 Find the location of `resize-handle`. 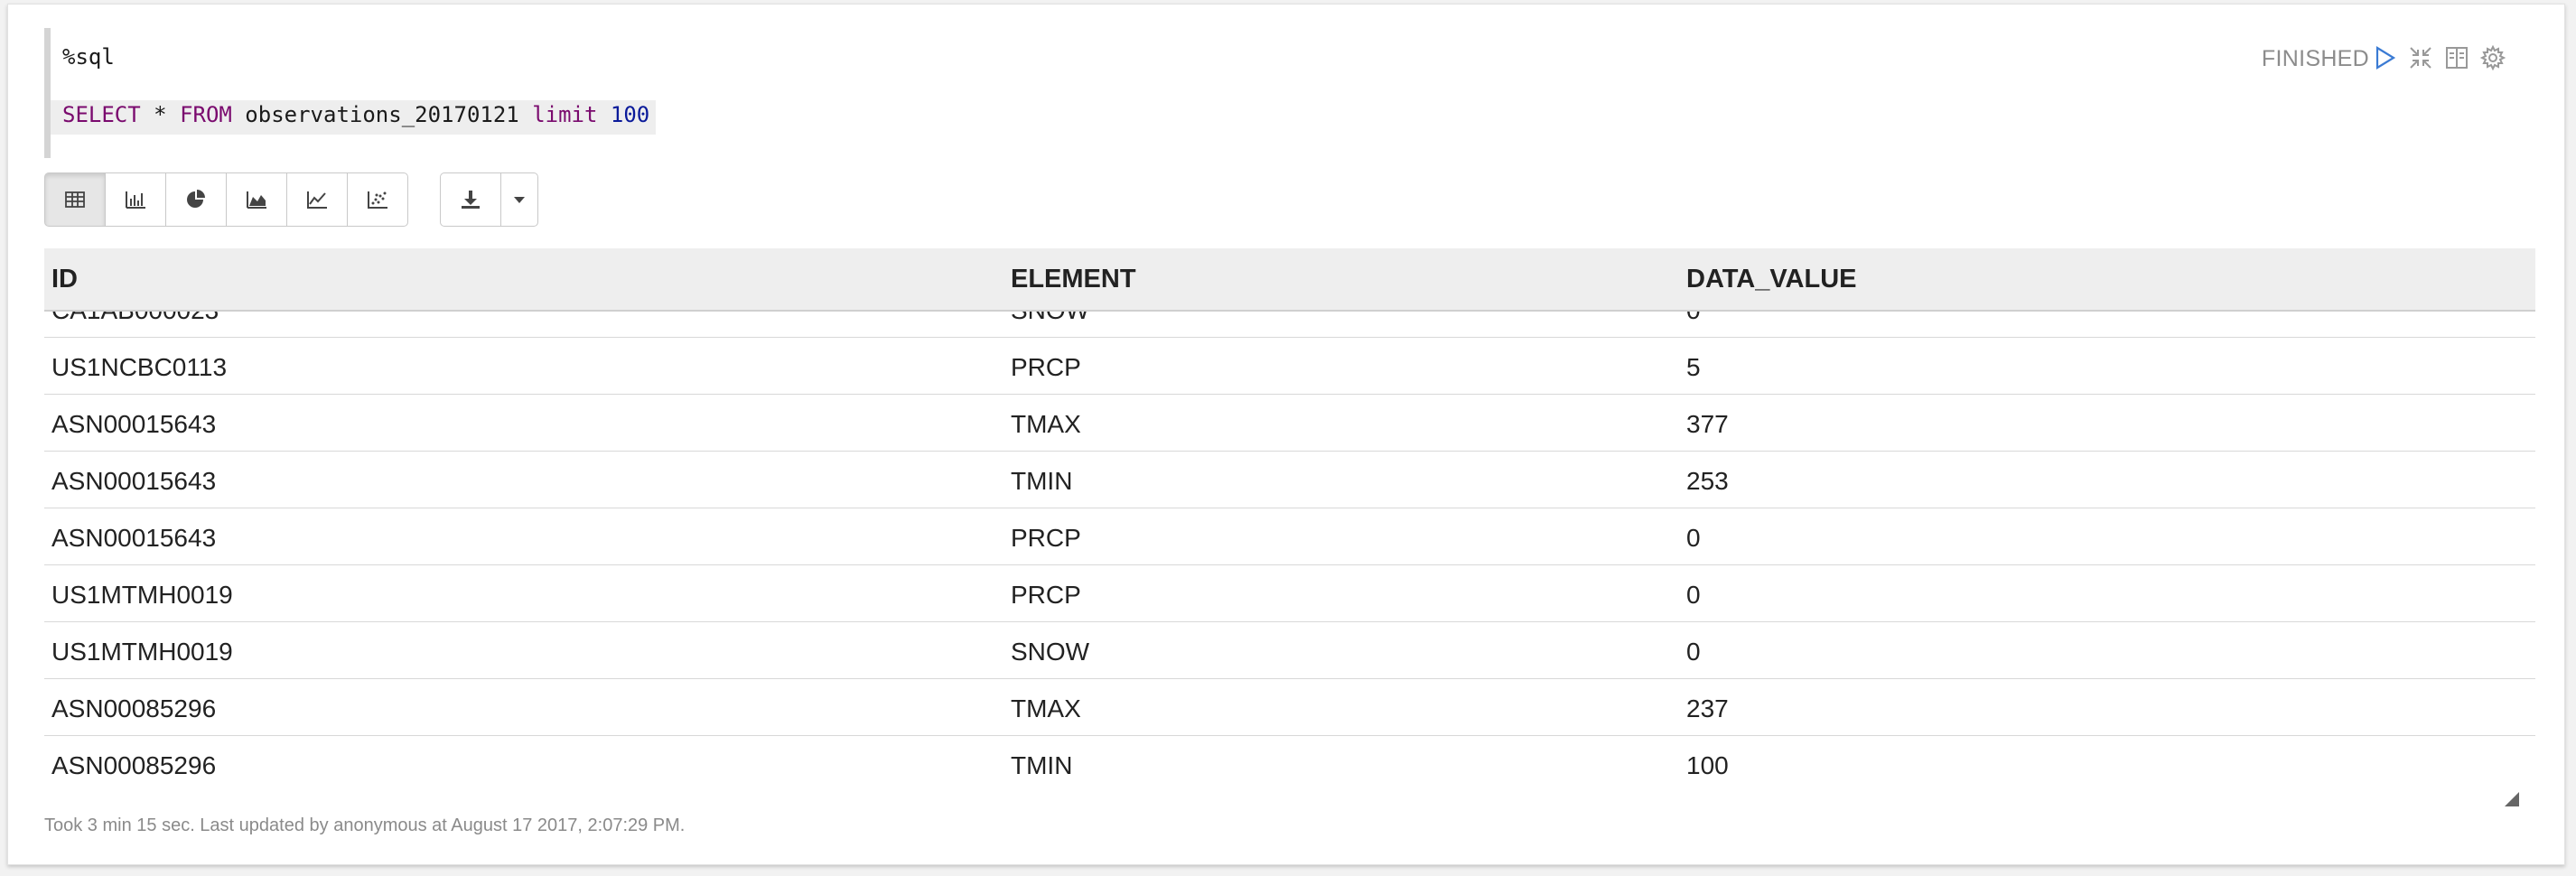

resize-handle is located at coordinates (2512, 799).